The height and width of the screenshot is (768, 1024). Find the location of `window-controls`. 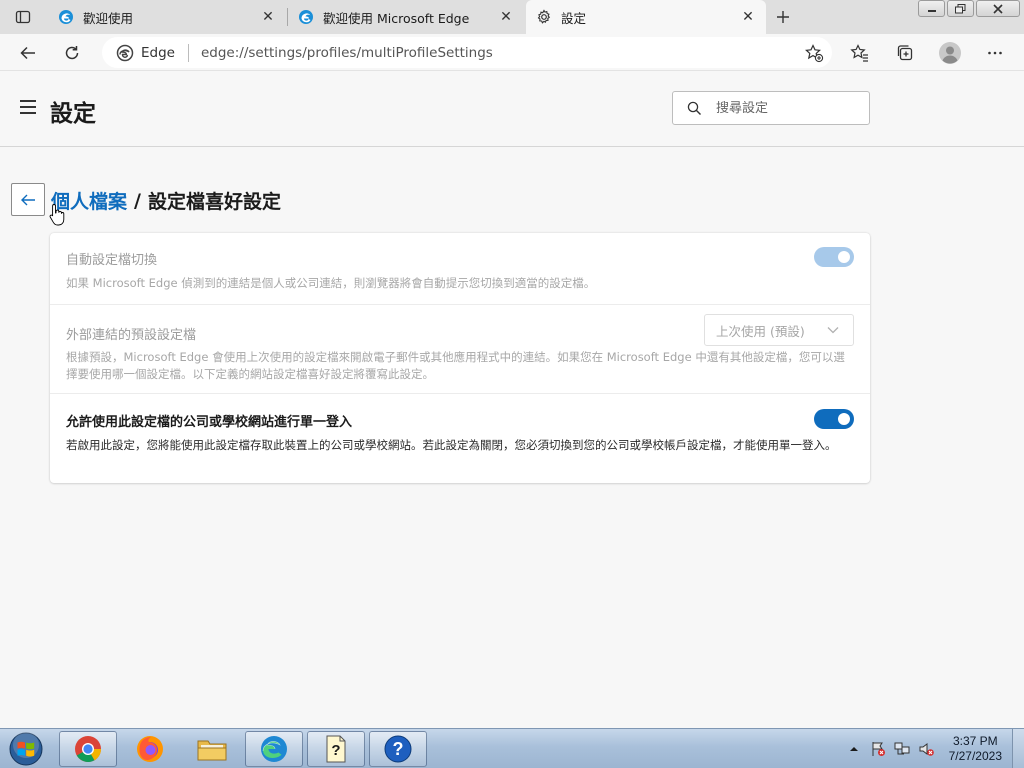

window-controls is located at coordinates (969, 8).